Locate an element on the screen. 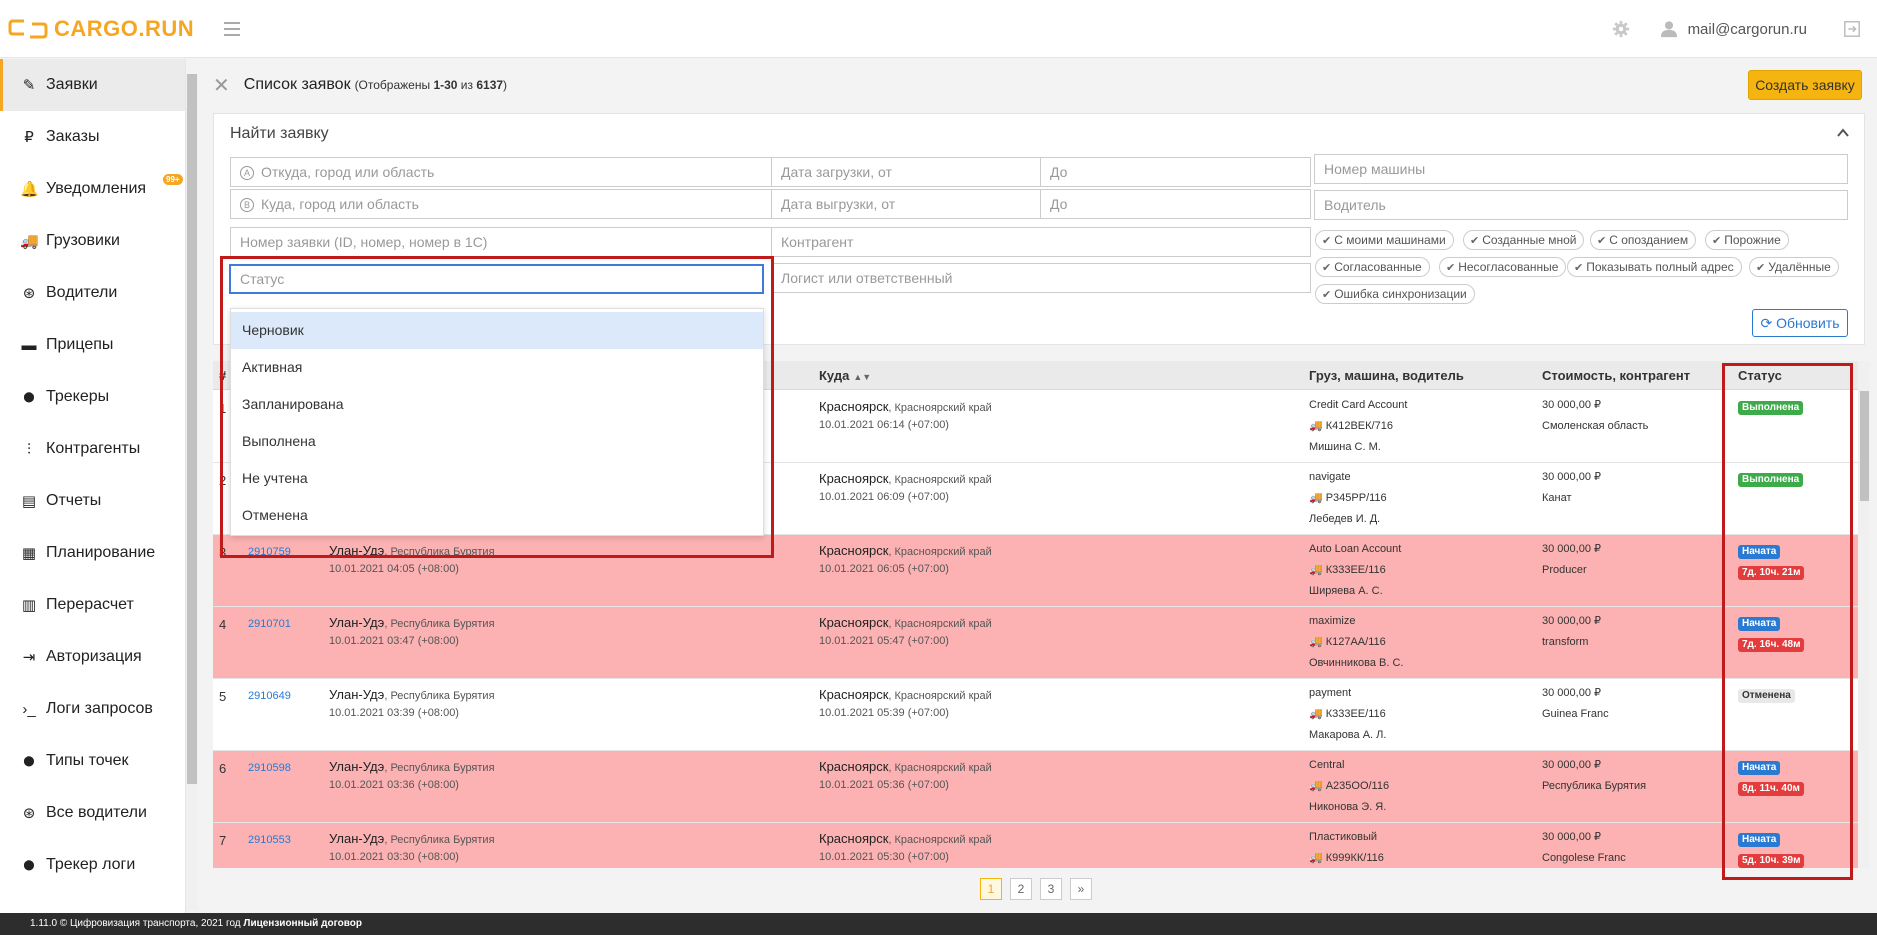 The height and width of the screenshot is (935, 1877). delay-badge: 8д. 11ч. 40м is located at coordinates (1771, 789).